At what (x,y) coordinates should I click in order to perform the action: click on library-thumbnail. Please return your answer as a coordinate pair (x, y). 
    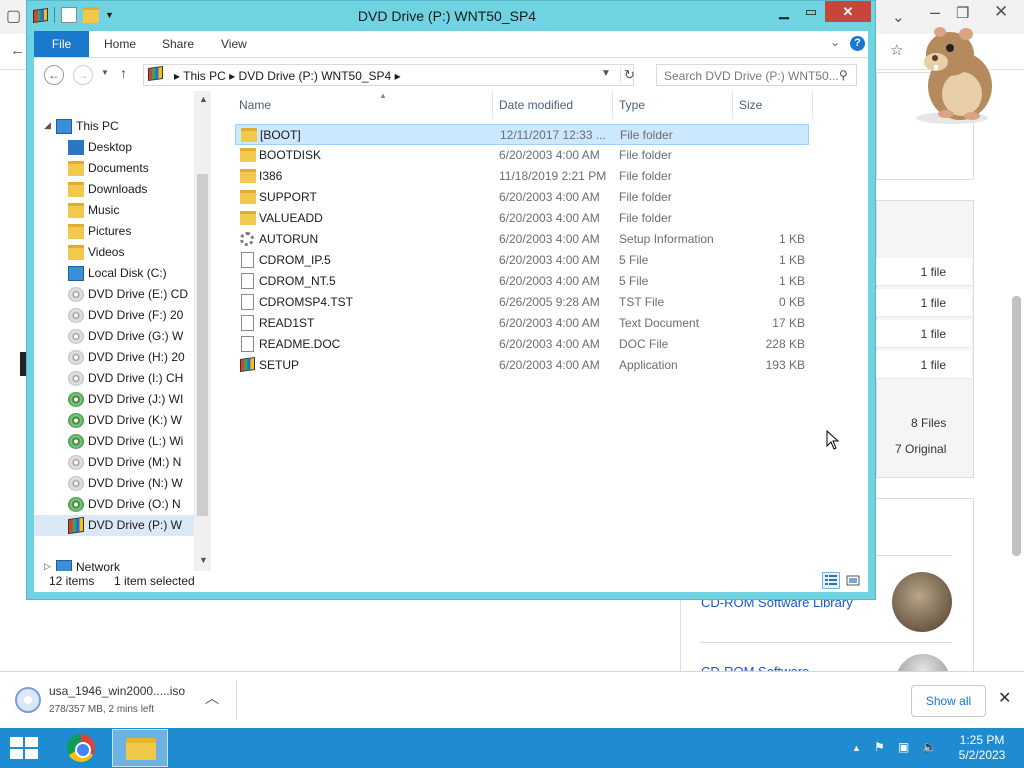
    Looking at the image, I should click on (922, 602).